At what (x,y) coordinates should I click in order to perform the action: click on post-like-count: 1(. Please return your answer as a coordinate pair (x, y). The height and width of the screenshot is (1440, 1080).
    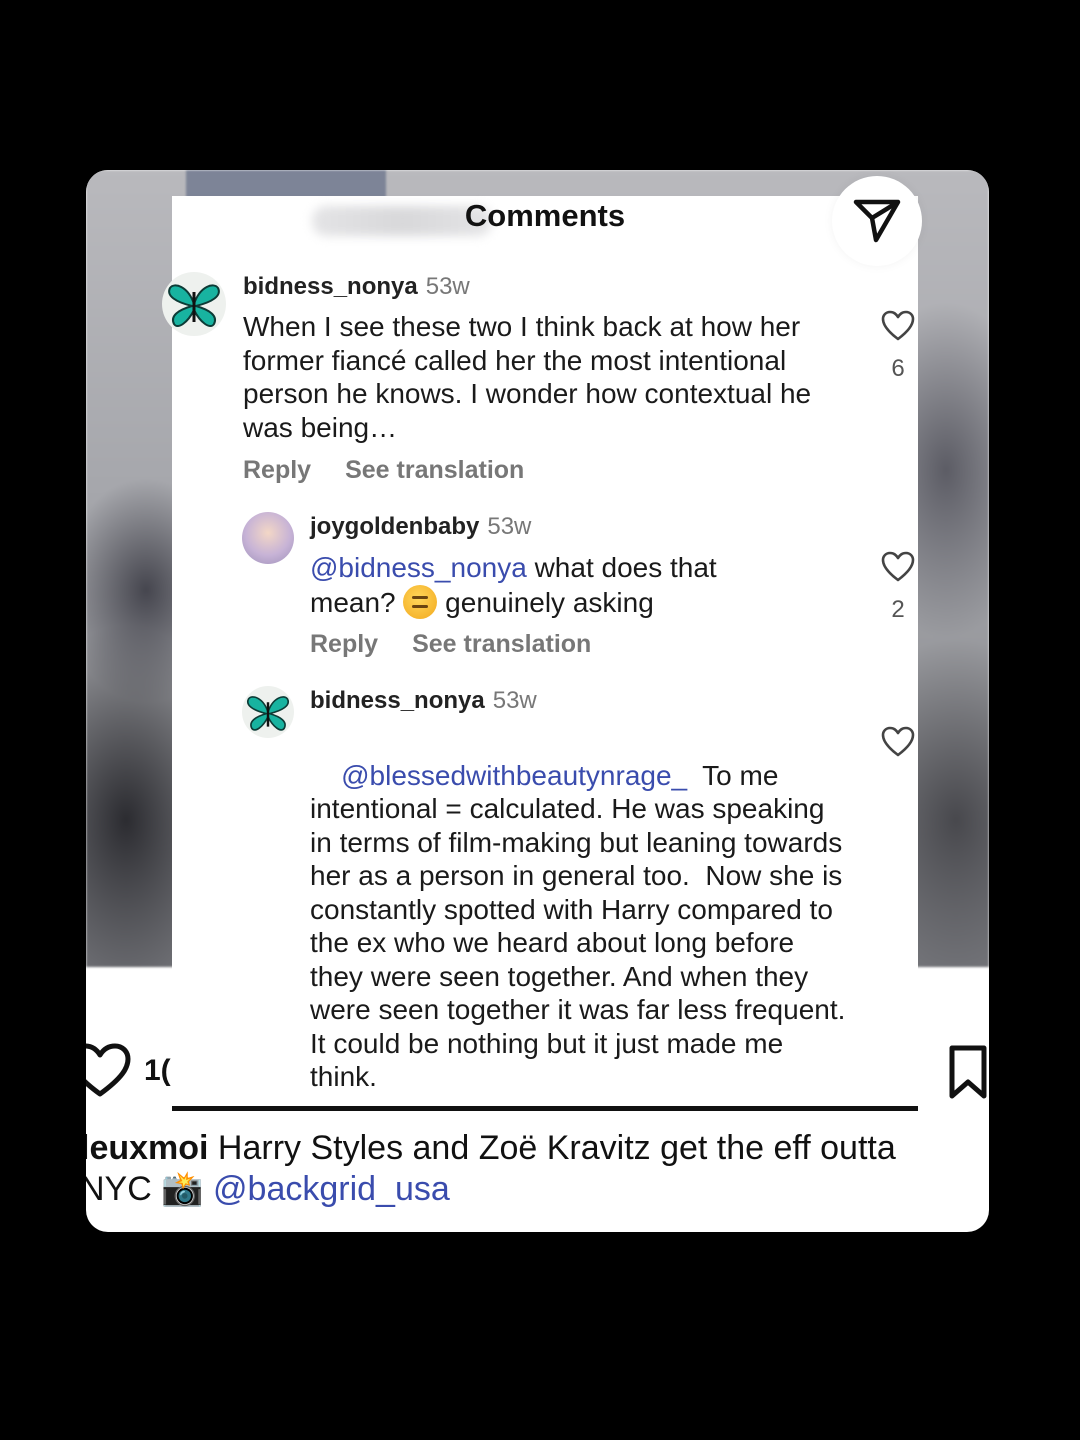
    Looking at the image, I should click on (157, 1070).